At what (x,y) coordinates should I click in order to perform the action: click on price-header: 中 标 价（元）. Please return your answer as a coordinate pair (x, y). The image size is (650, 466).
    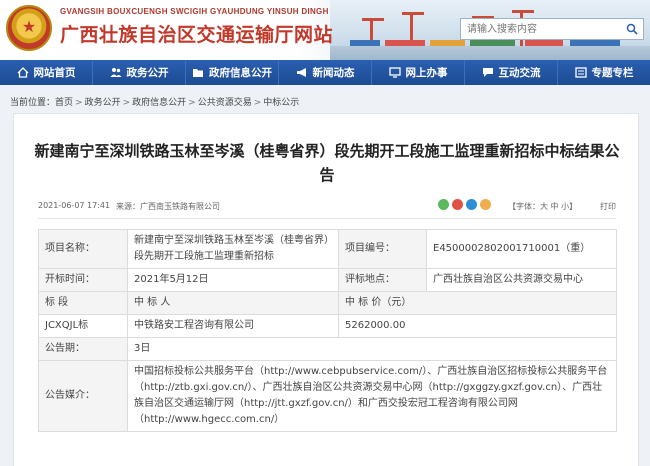
    Looking at the image, I should click on (477, 303).